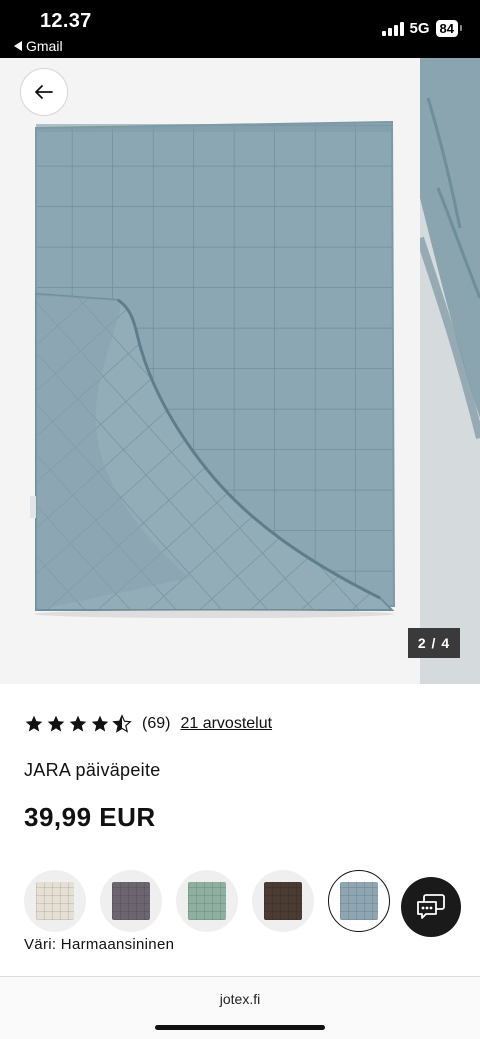  Describe the element at coordinates (240, 999) in the screenshot. I see `url-text: jotex.fi` at that location.